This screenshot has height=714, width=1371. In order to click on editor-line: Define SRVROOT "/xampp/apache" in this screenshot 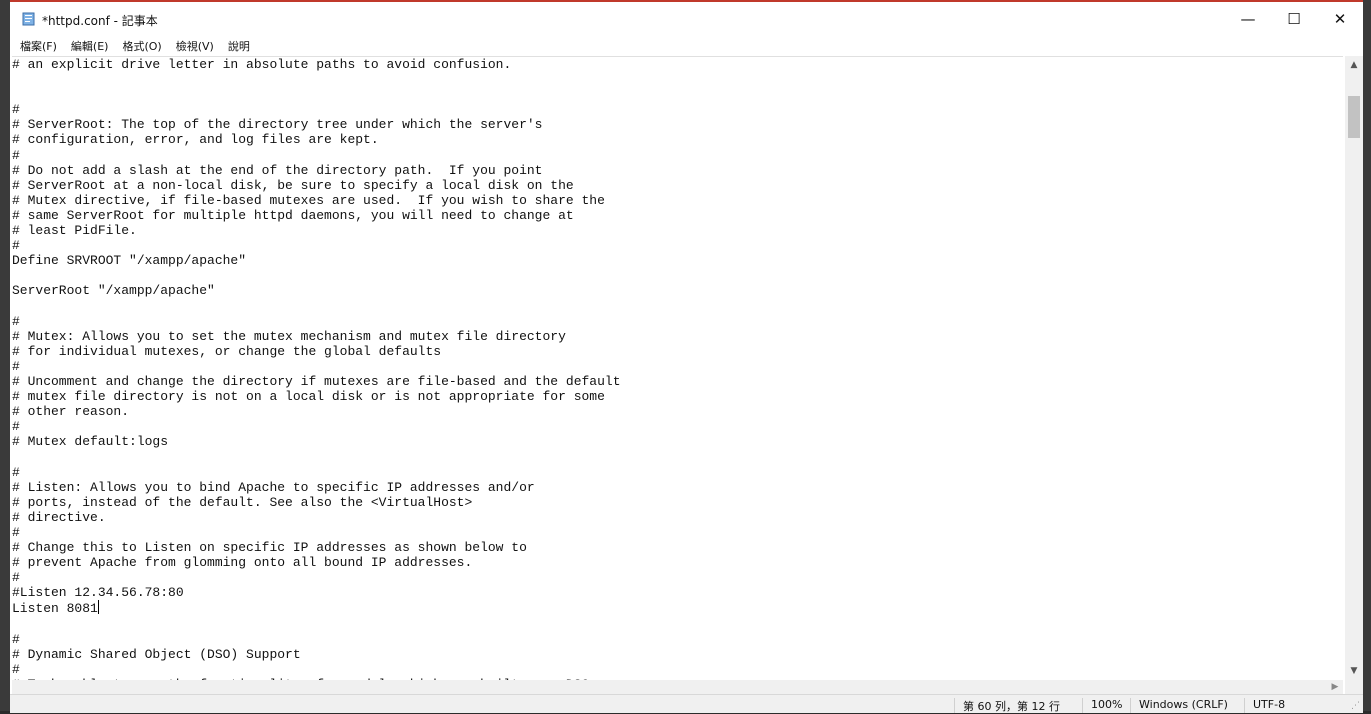, I will do `click(129, 260)`.